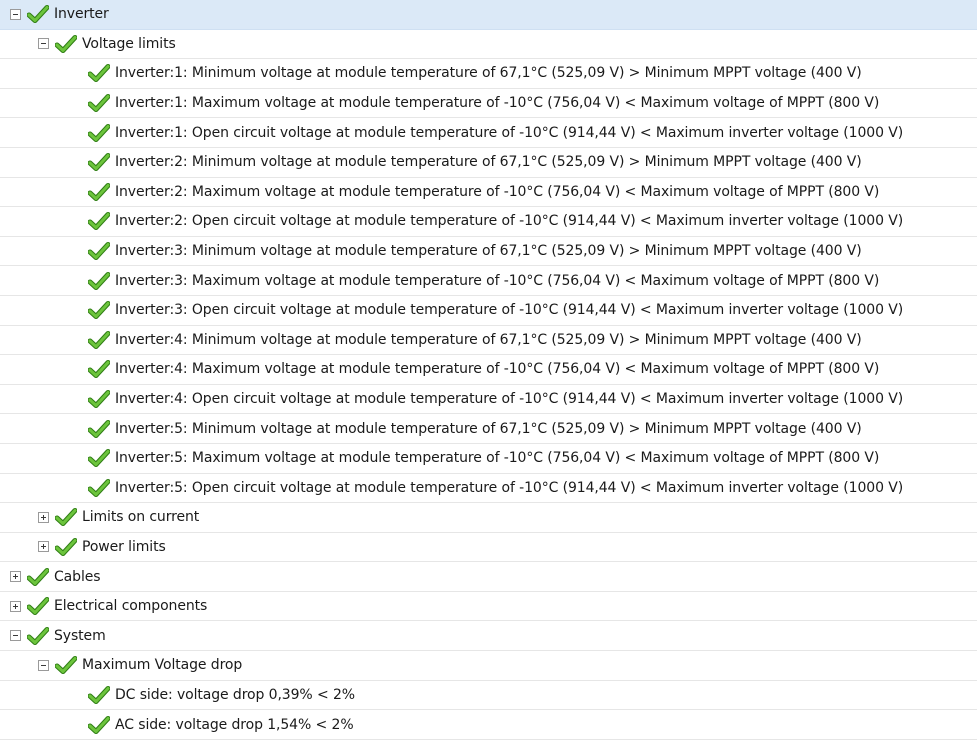 The height and width of the screenshot is (740, 977). Describe the element at coordinates (124, 546) in the screenshot. I see `tree-node-label: Power limits` at that location.